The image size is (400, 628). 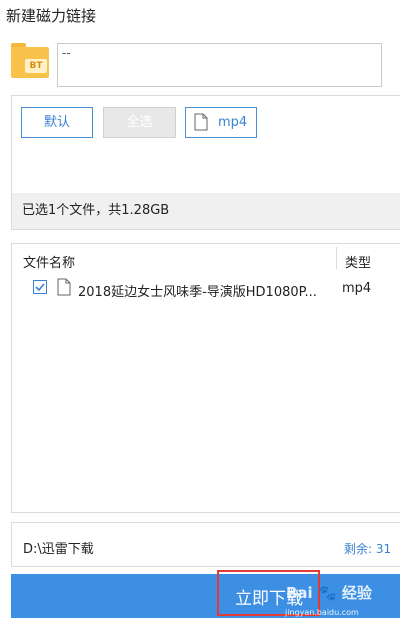 What do you see at coordinates (357, 288) in the screenshot?
I see `file-row-type: mp4` at bounding box center [357, 288].